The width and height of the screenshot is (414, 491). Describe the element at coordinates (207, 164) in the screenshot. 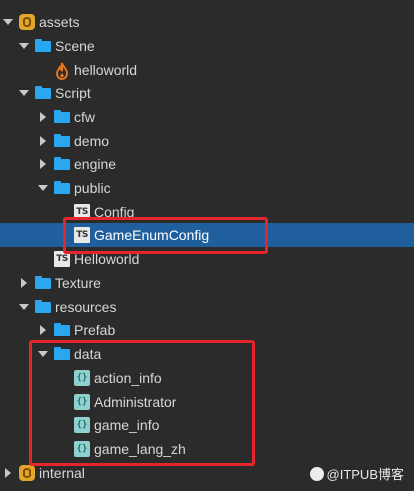

I see `tree-item-engine: engine` at that location.